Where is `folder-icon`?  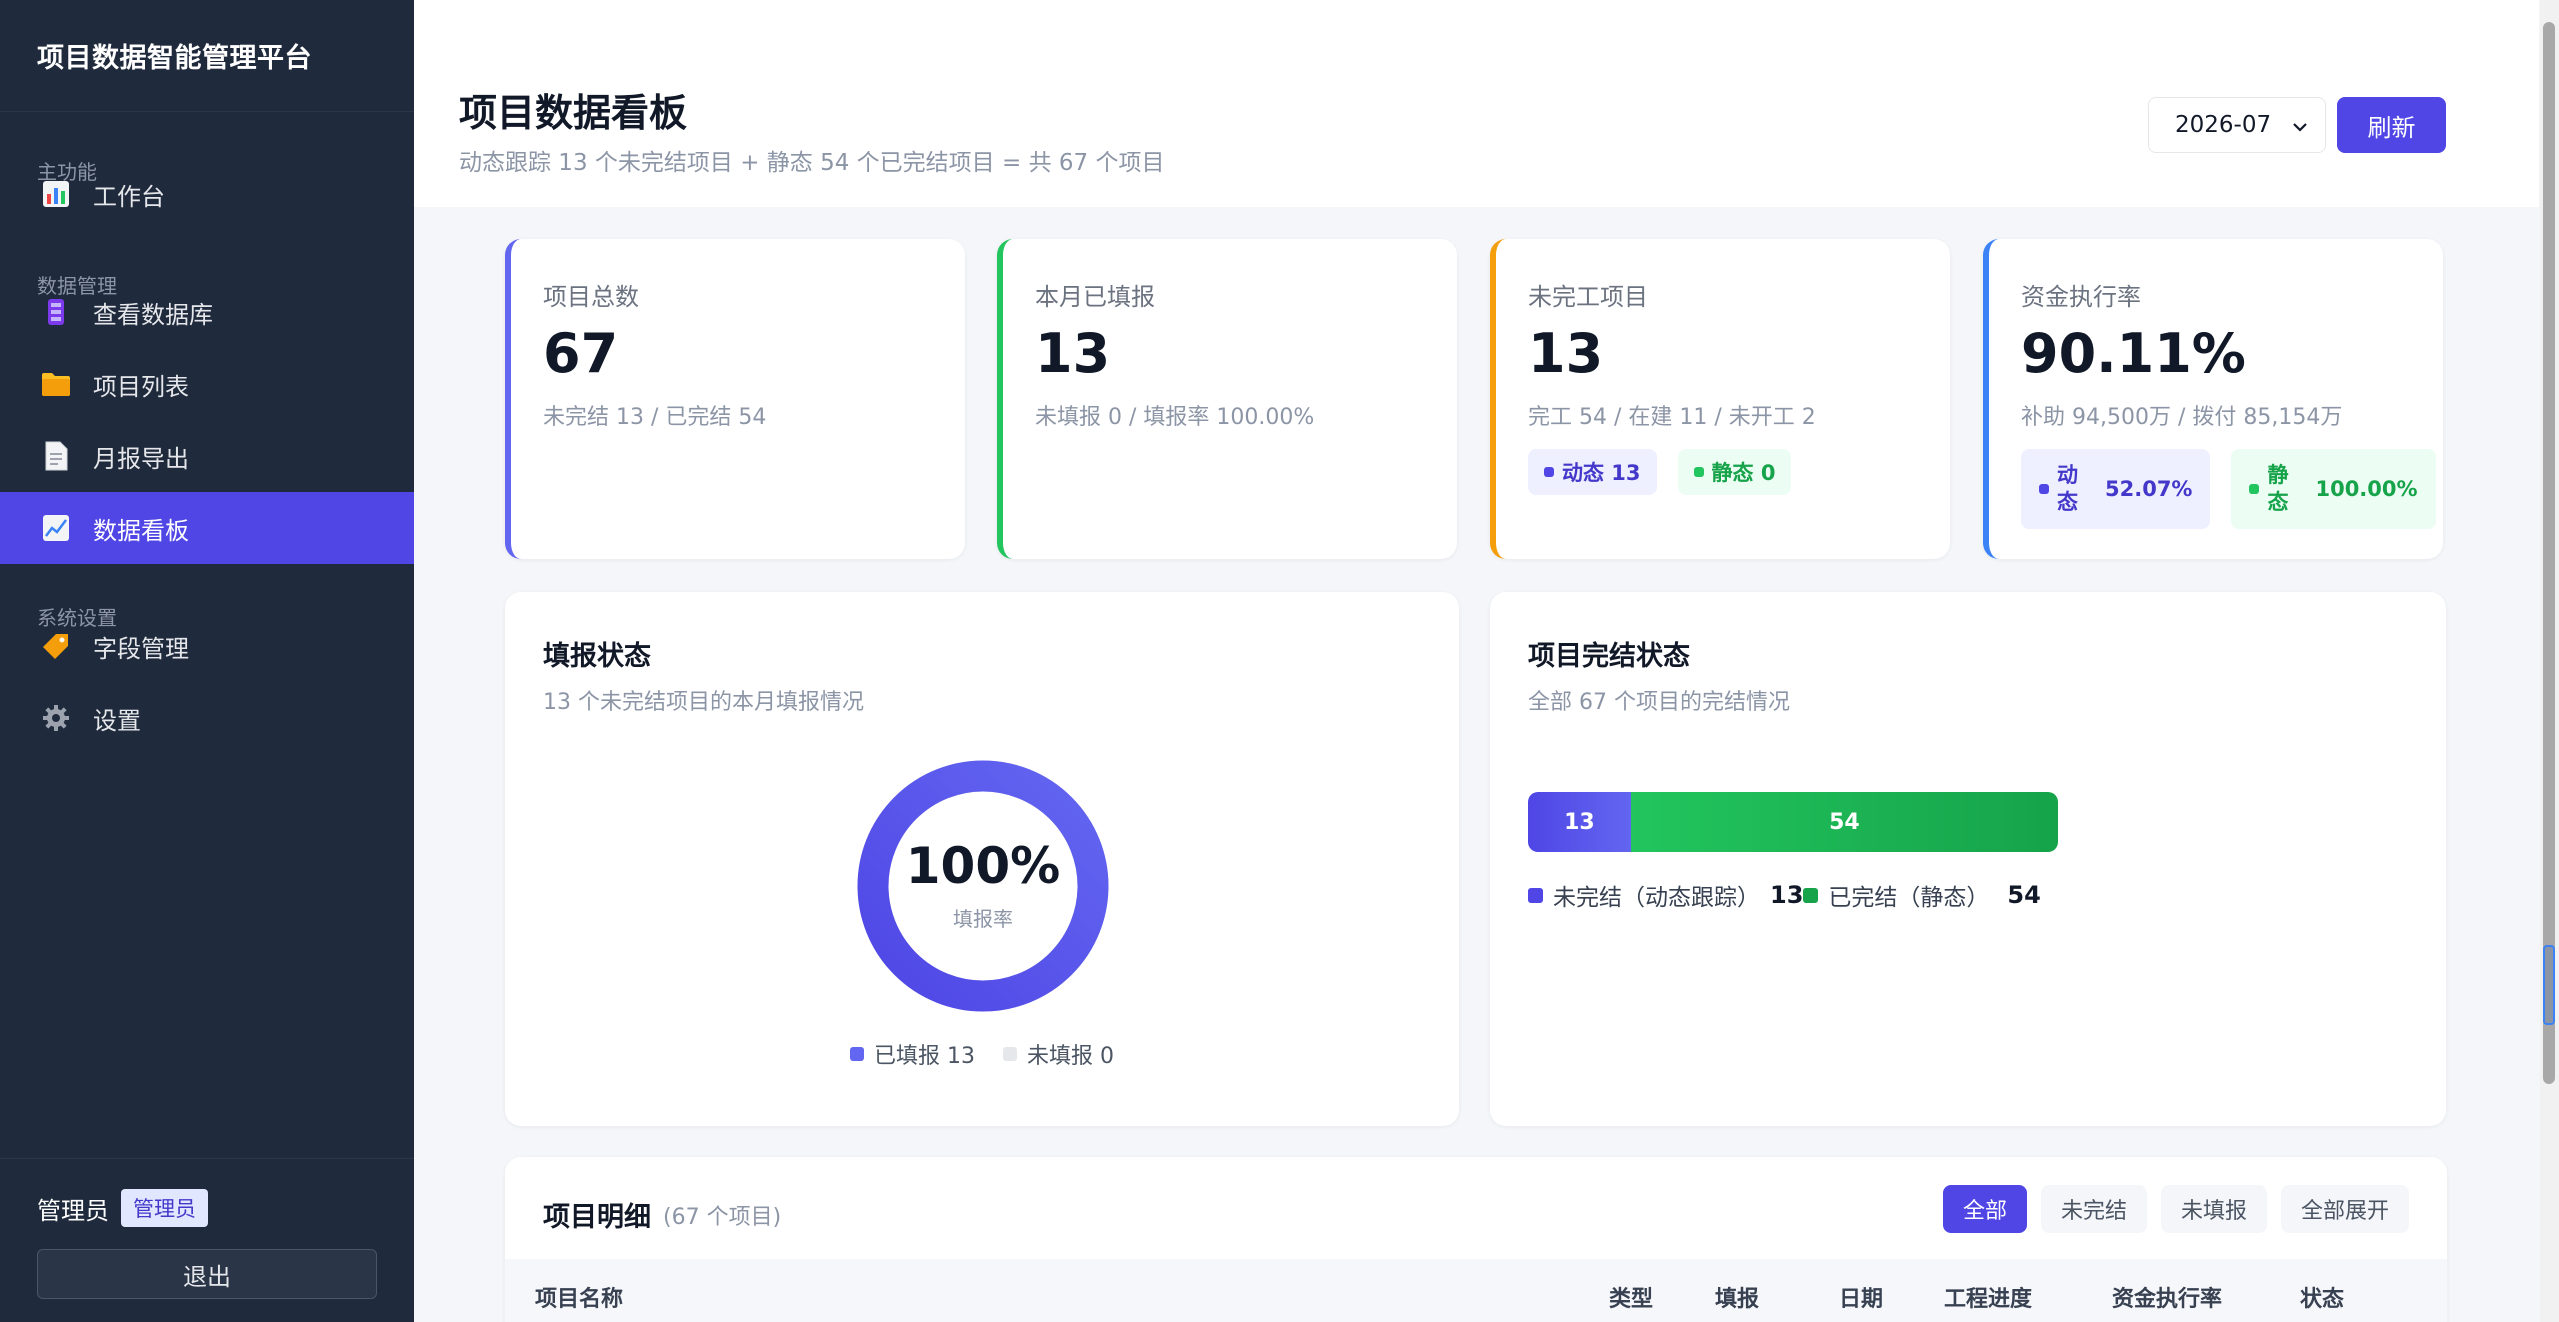
folder-icon is located at coordinates (56, 384).